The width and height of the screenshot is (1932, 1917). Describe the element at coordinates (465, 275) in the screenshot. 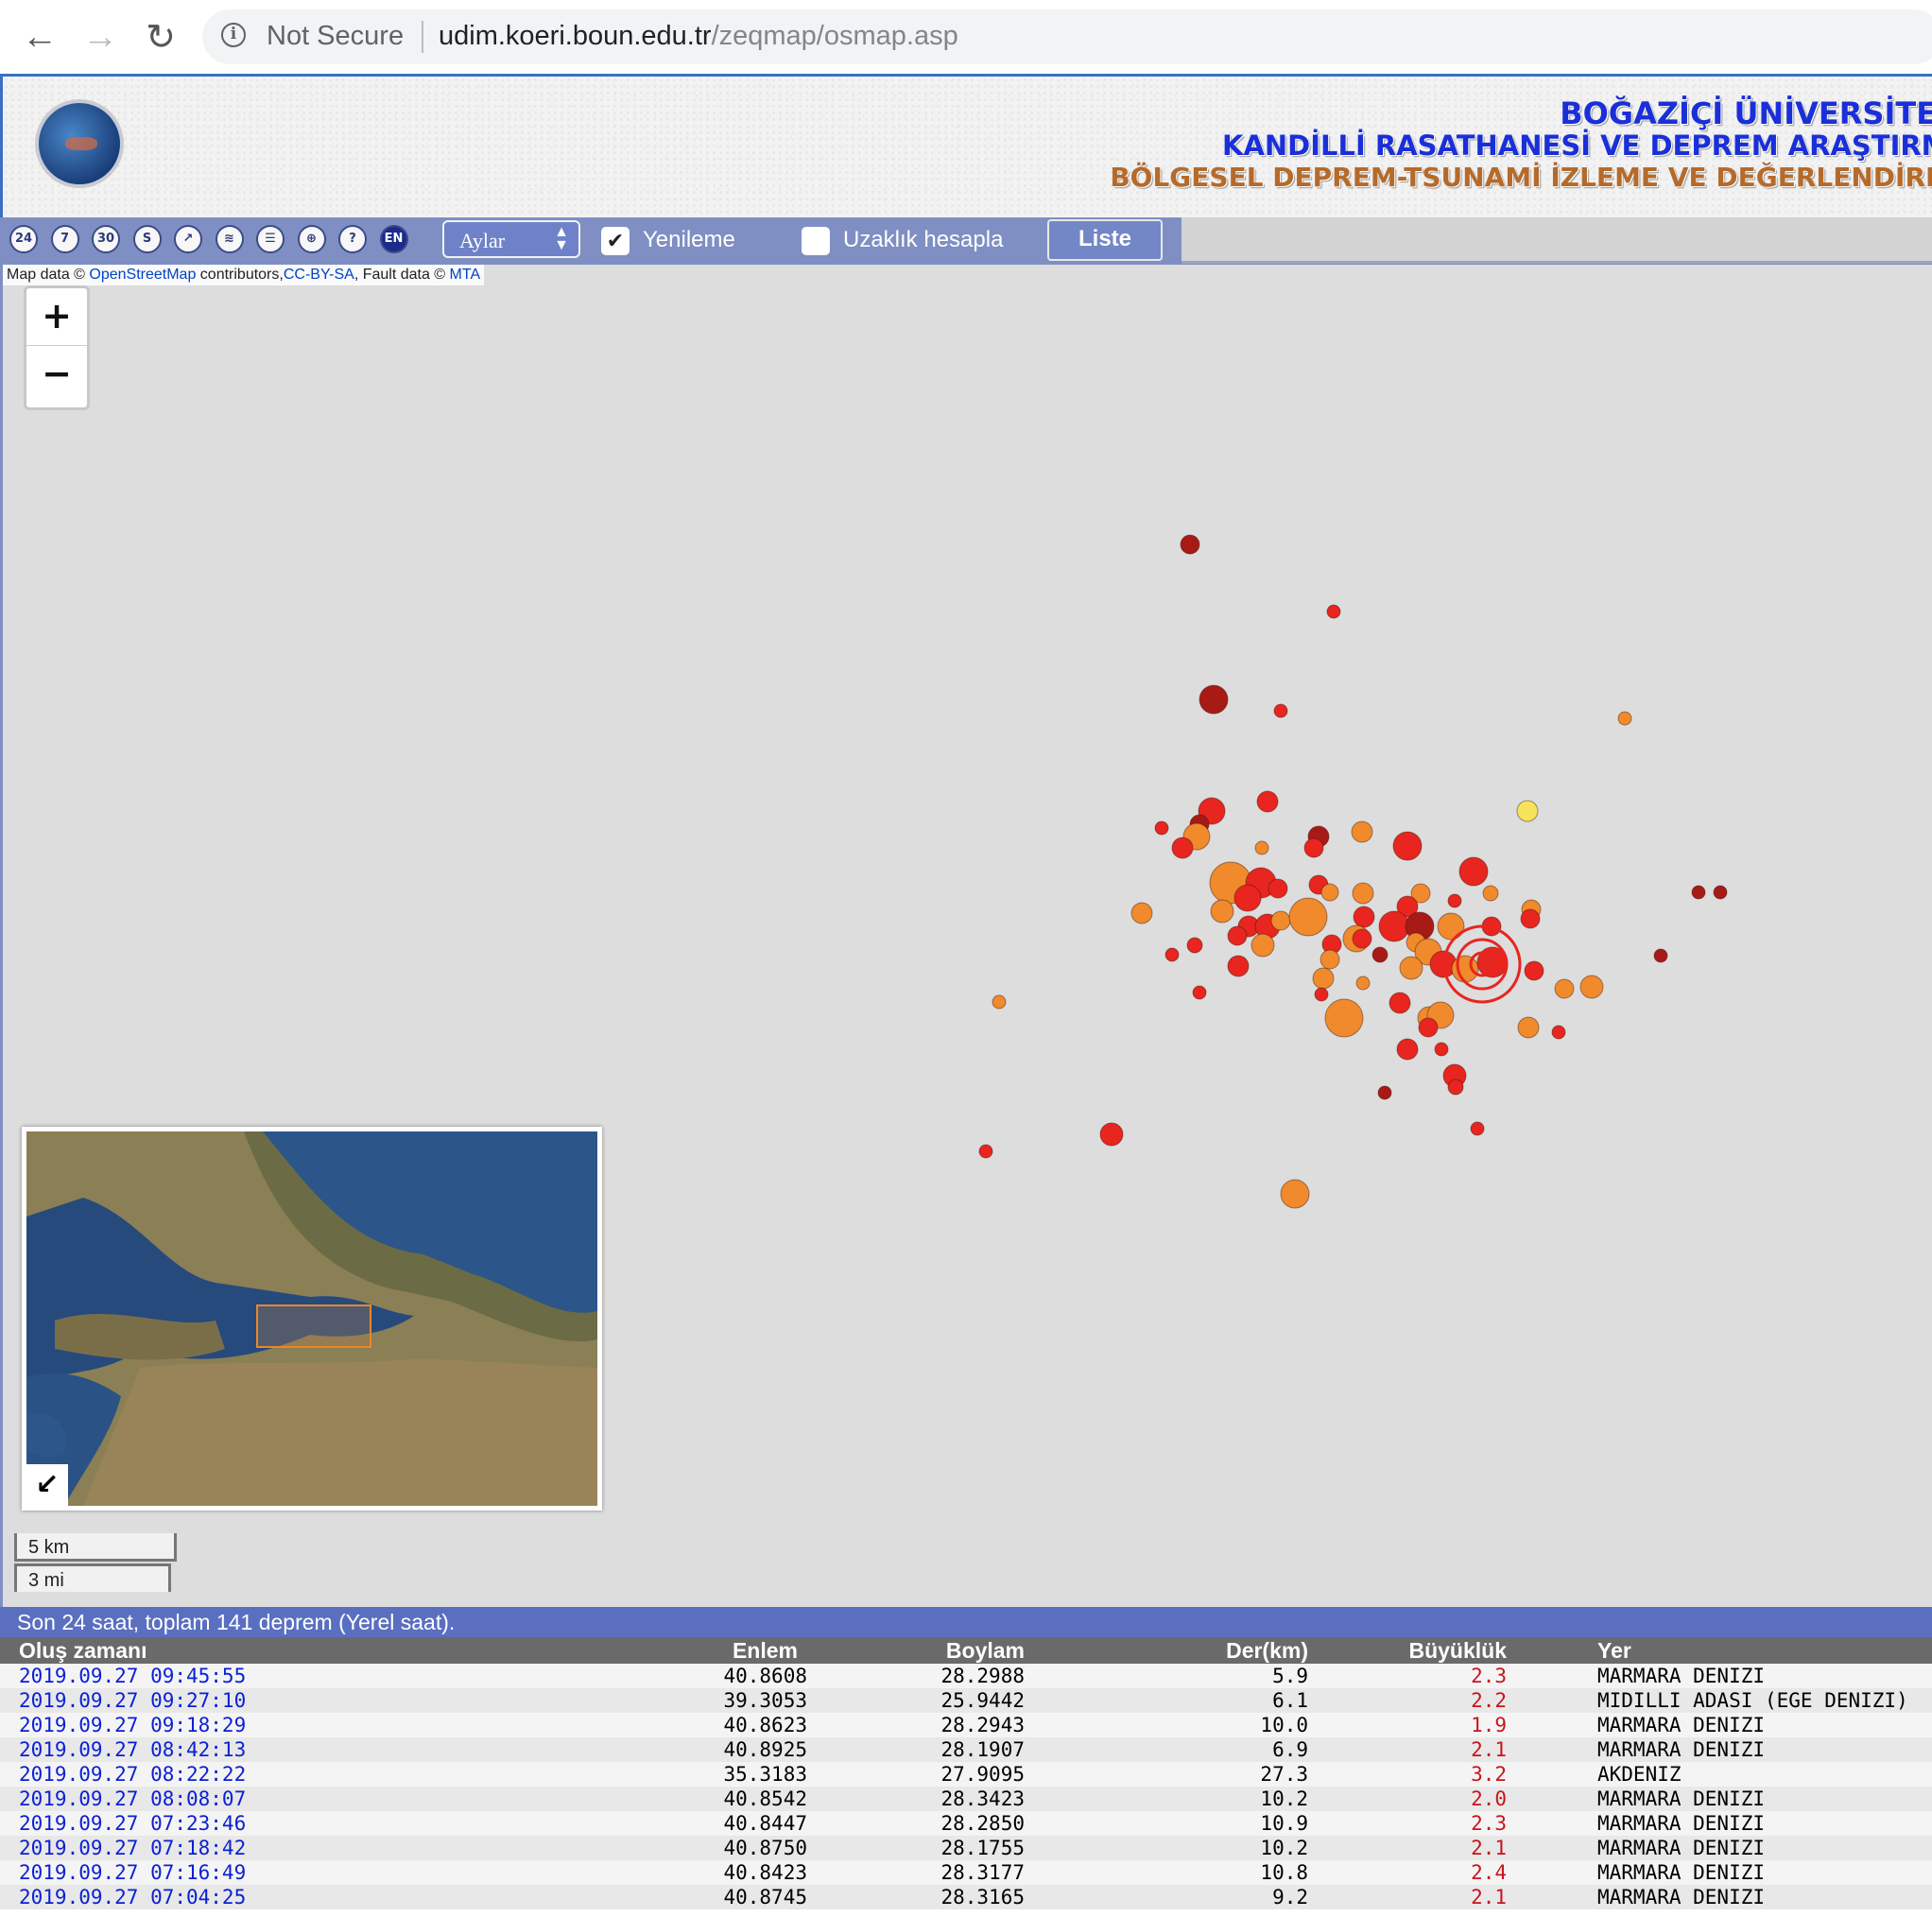

I see `mta-link: MTA` at that location.